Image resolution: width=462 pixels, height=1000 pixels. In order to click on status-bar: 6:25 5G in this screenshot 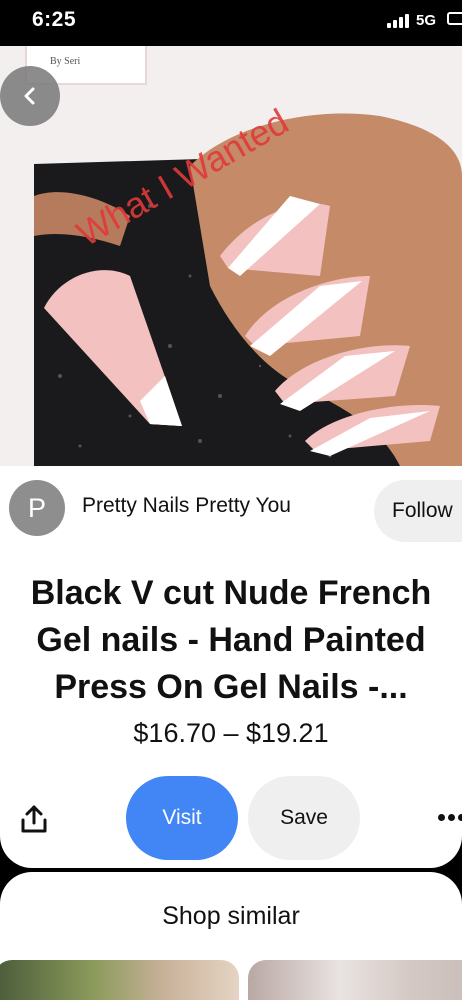, I will do `click(231, 23)`.